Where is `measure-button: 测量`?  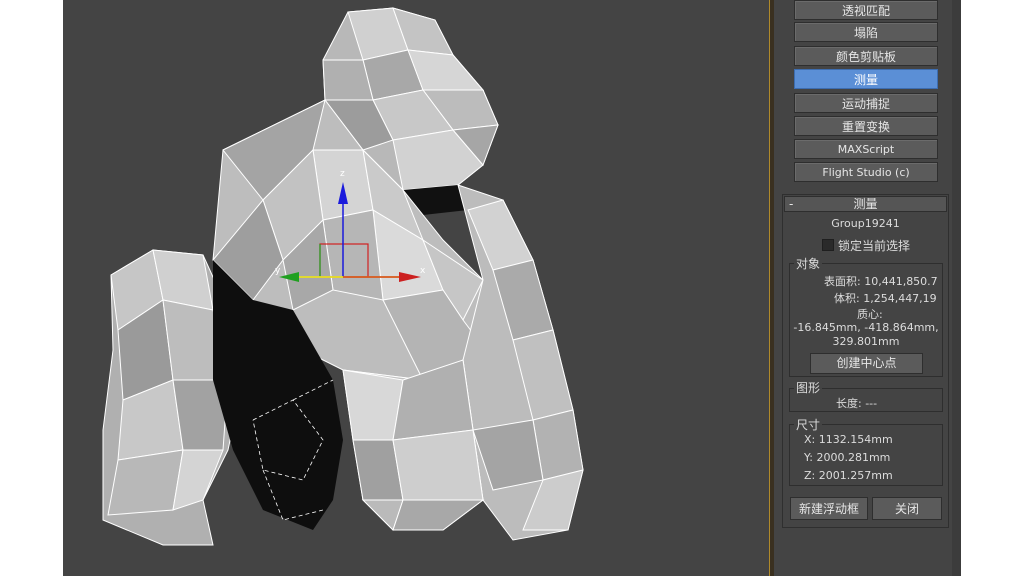
measure-button: 测量 is located at coordinates (866, 79).